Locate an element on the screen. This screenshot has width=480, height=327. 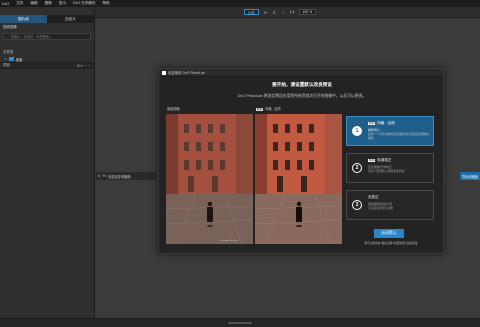
compare-label: 比较 is located at coordinates (251, 12).